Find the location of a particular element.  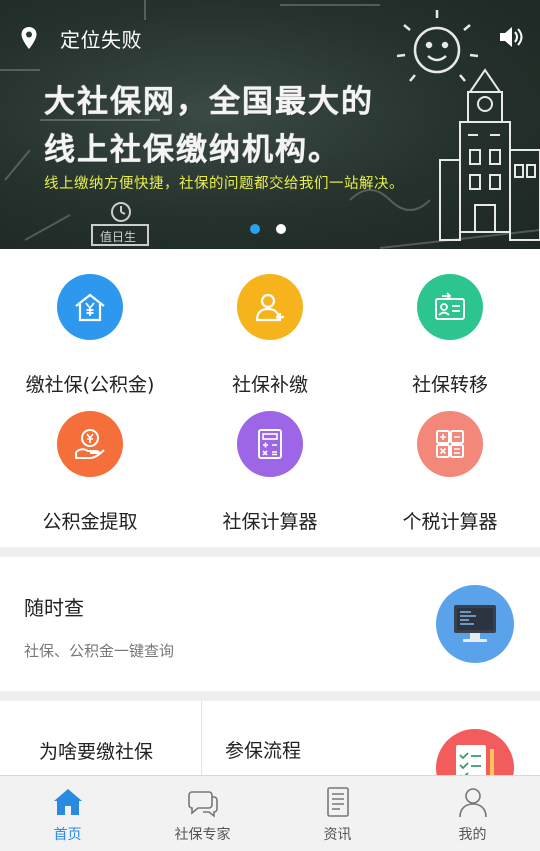

tab-label: 社保专家 is located at coordinates (202, 835).